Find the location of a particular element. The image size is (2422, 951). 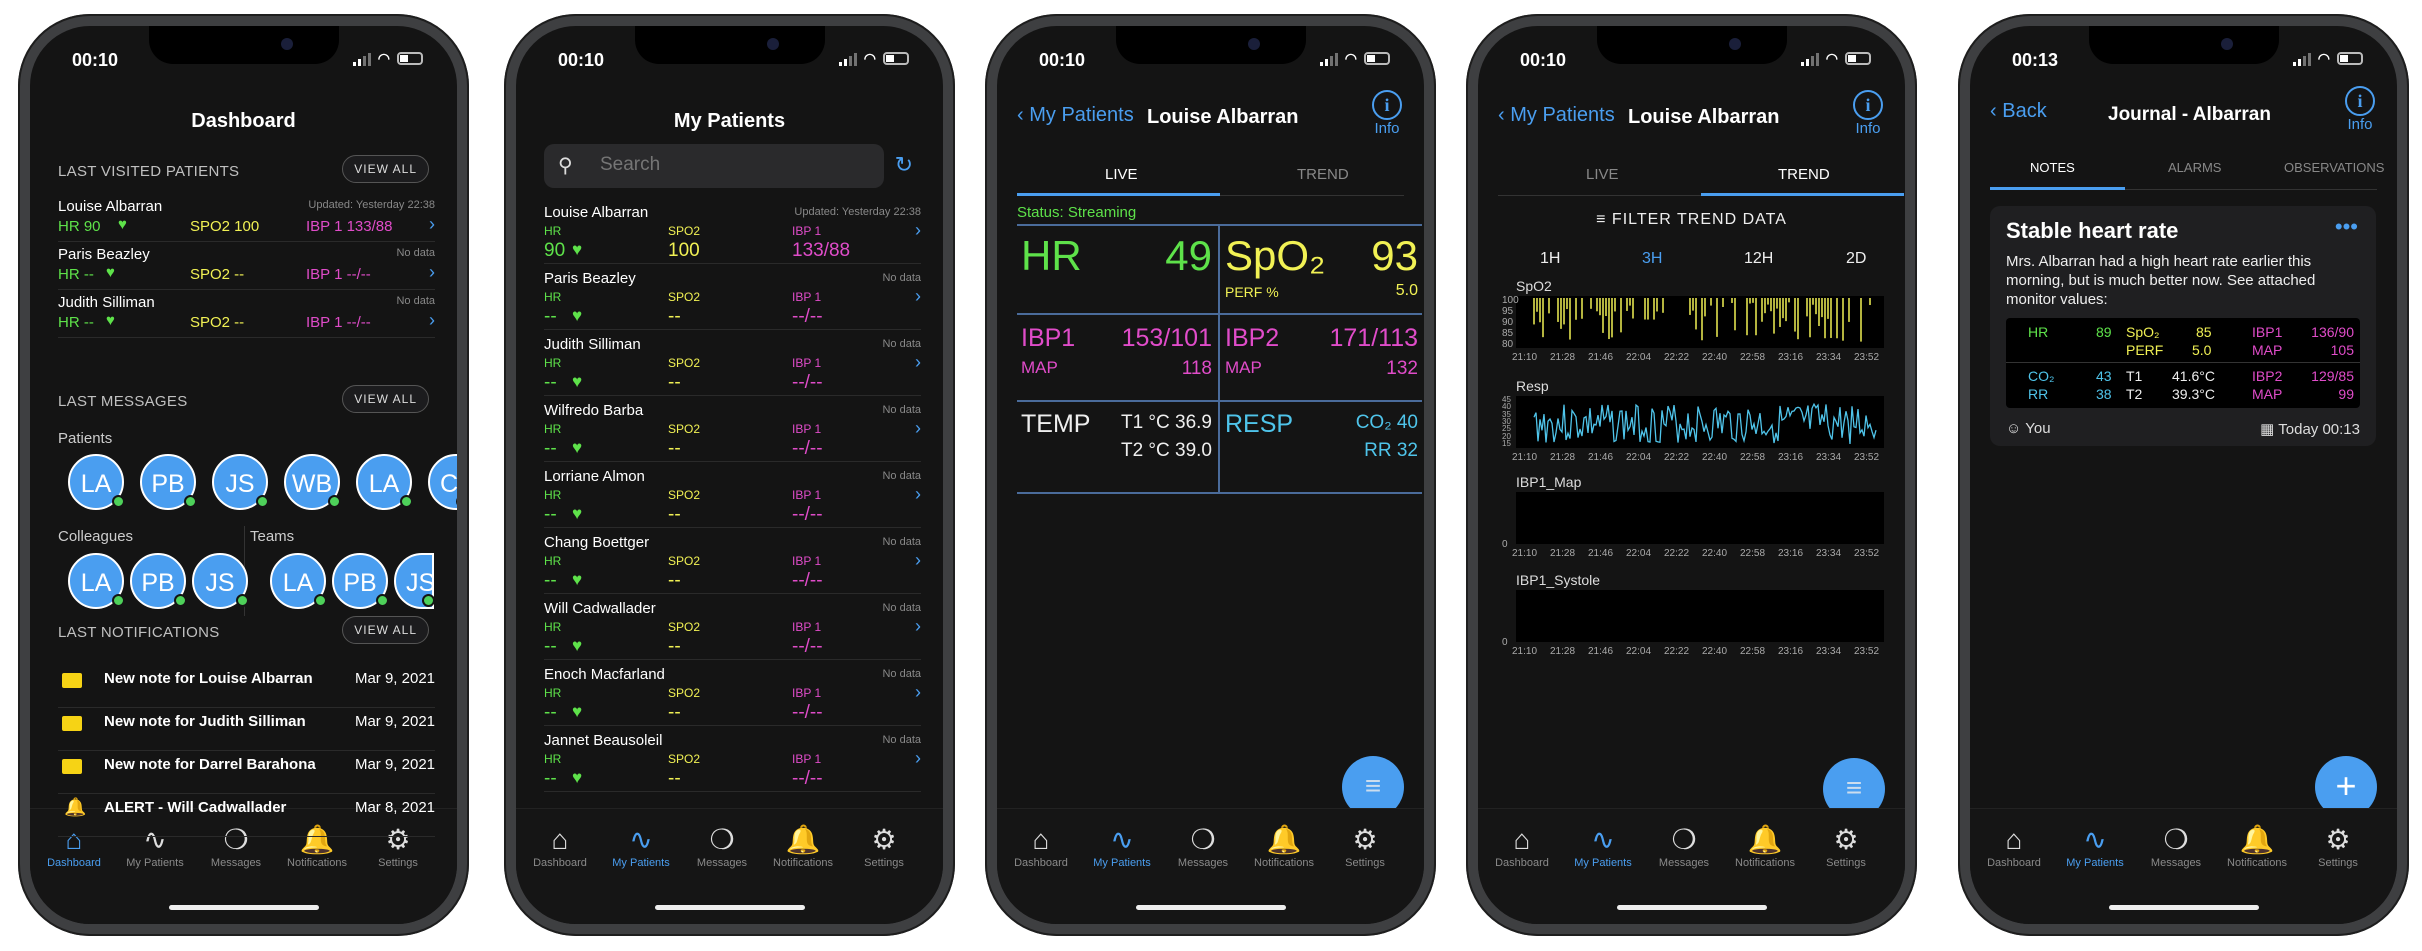

notification-row: New note for Darrel Barahona Mar 9, 2021 is located at coordinates (246, 773).